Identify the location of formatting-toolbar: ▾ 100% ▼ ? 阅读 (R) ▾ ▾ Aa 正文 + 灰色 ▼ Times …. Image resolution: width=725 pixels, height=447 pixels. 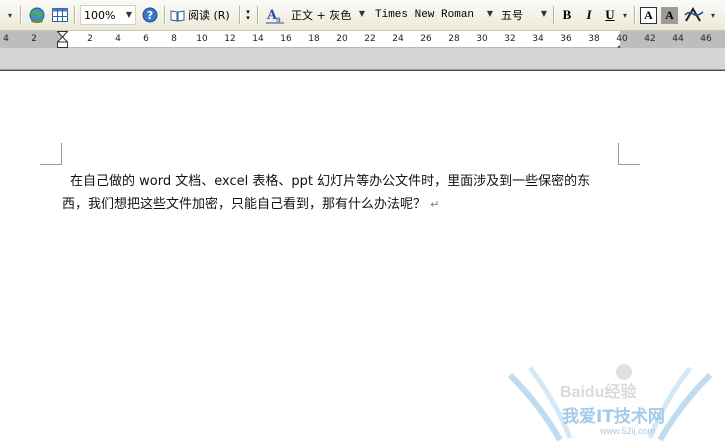
(362, 15).